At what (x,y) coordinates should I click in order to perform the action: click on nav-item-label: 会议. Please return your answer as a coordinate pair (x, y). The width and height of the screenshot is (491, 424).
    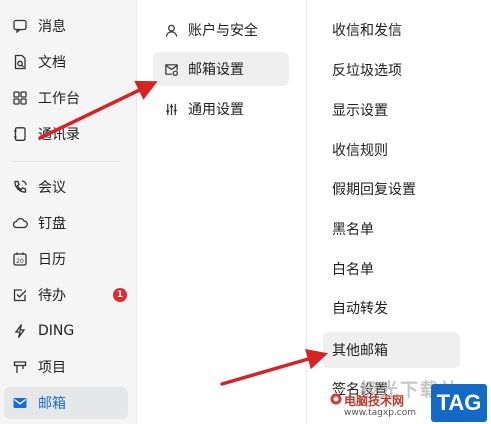
    Looking at the image, I should click on (52, 188).